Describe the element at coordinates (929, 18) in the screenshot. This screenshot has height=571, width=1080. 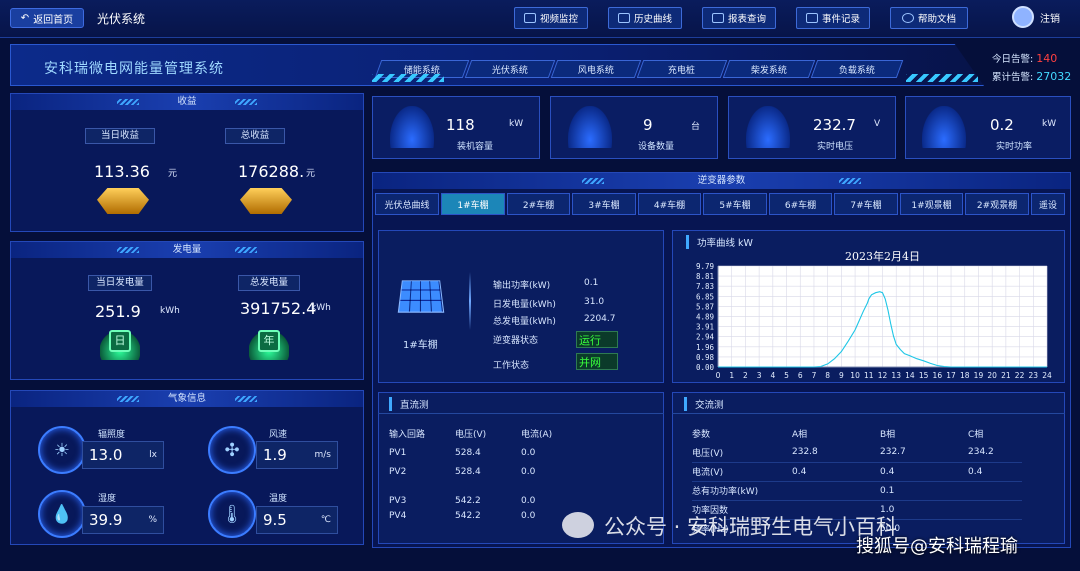
I see `nav-help-doc-button: 帮助文档` at that location.